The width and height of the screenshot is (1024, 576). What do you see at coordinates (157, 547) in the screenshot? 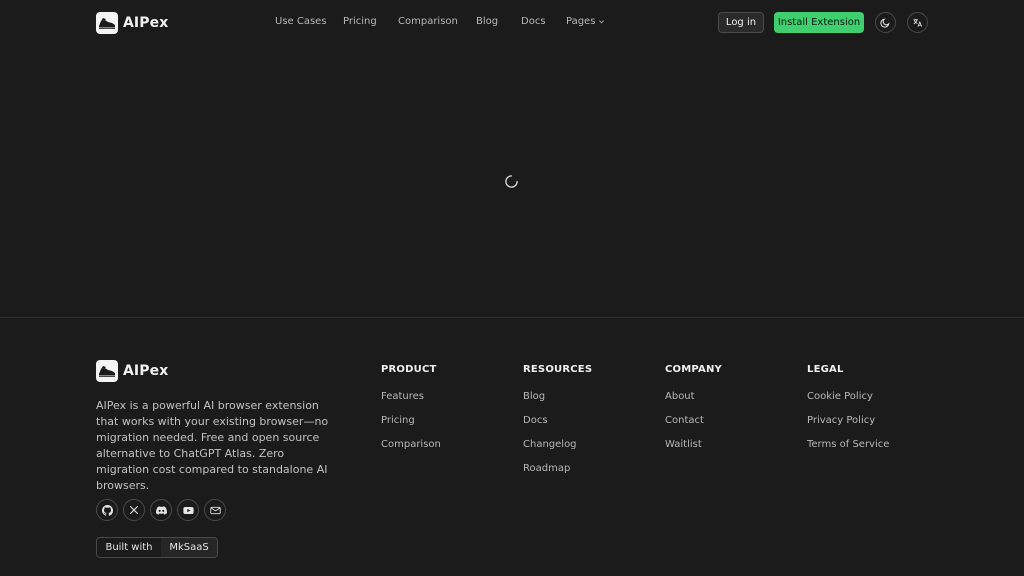
I see `built-with-badge: Built with MkSaaS` at bounding box center [157, 547].